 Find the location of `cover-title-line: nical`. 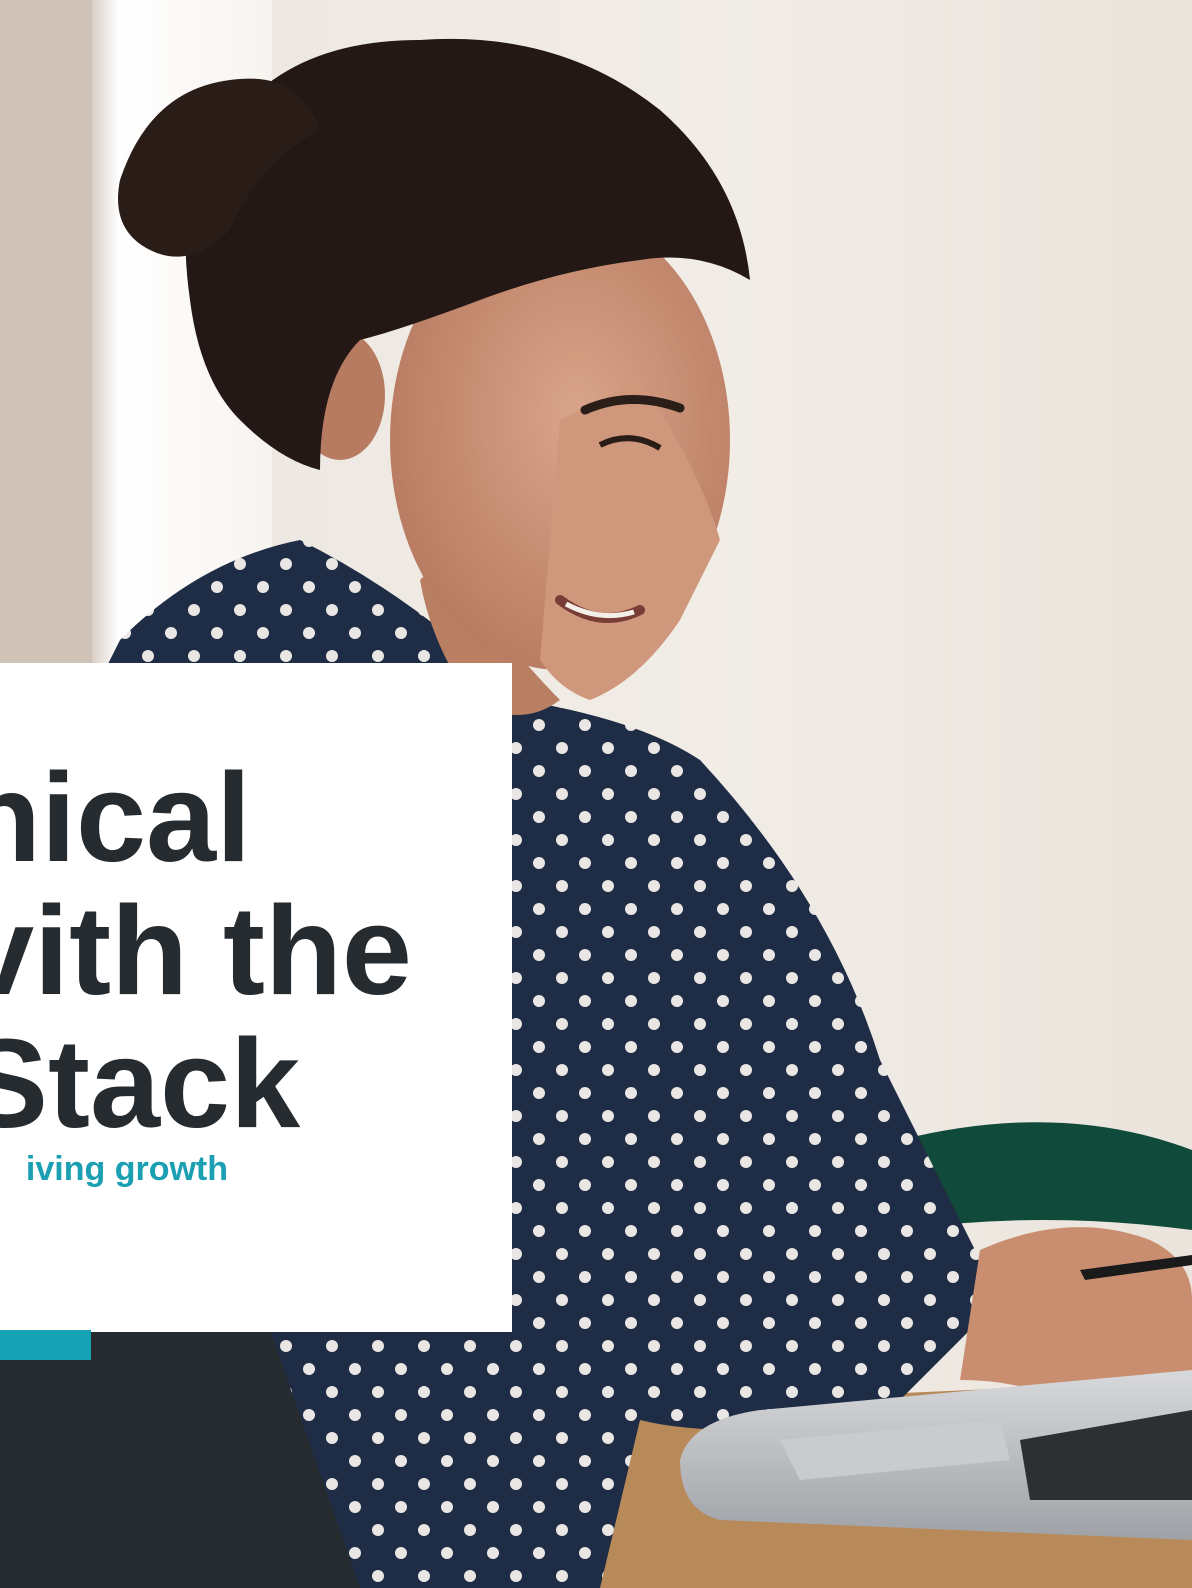

cover-title-line: nical is located at coordinates (126, 817).